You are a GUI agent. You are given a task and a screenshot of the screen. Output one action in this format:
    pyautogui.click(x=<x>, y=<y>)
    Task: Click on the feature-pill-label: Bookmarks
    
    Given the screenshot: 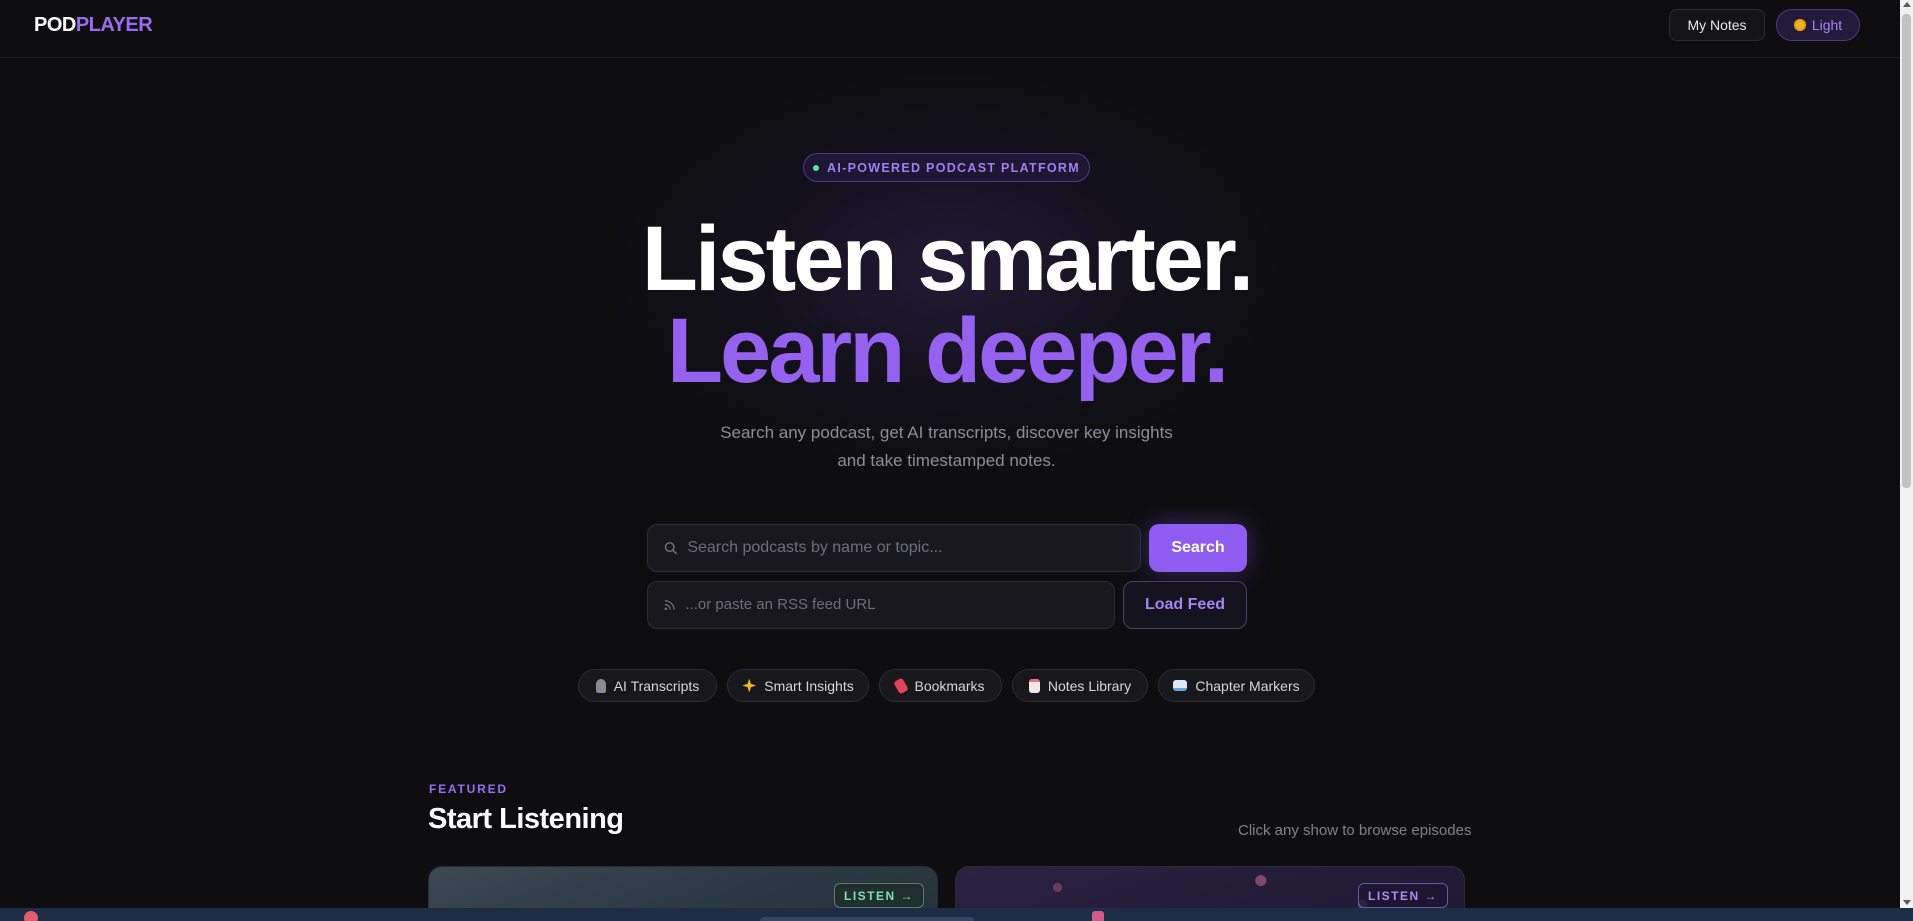 What is the action you would take?
    pyautogui.click(x=949, y=685)
    